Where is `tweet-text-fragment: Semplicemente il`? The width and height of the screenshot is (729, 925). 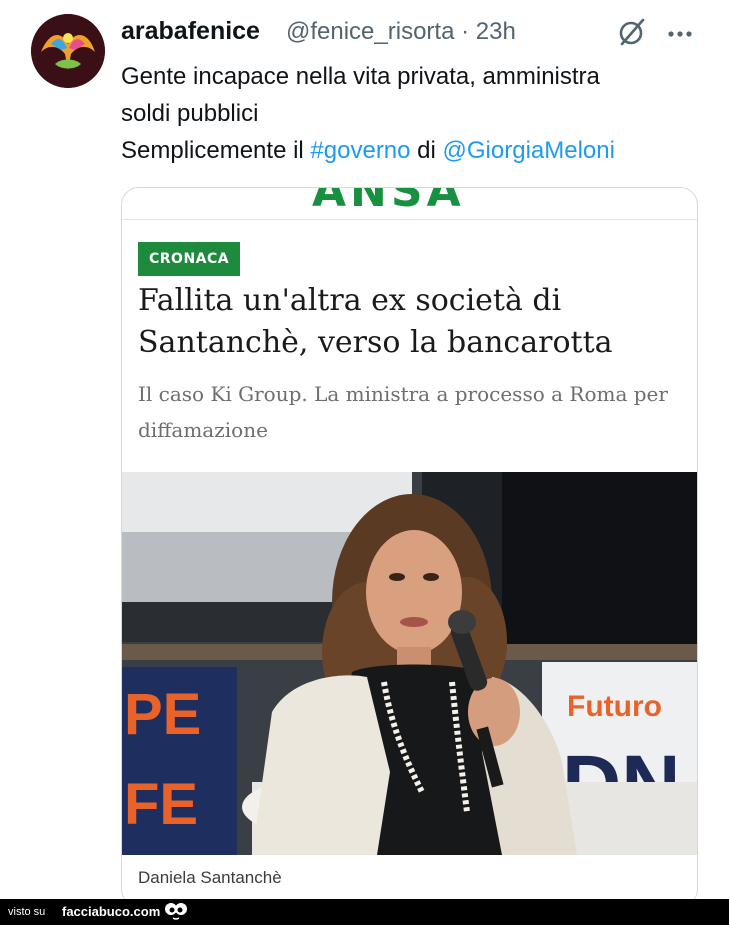 tweet-text-fragment: Semplicemente il is located at coordinates (216, 150).